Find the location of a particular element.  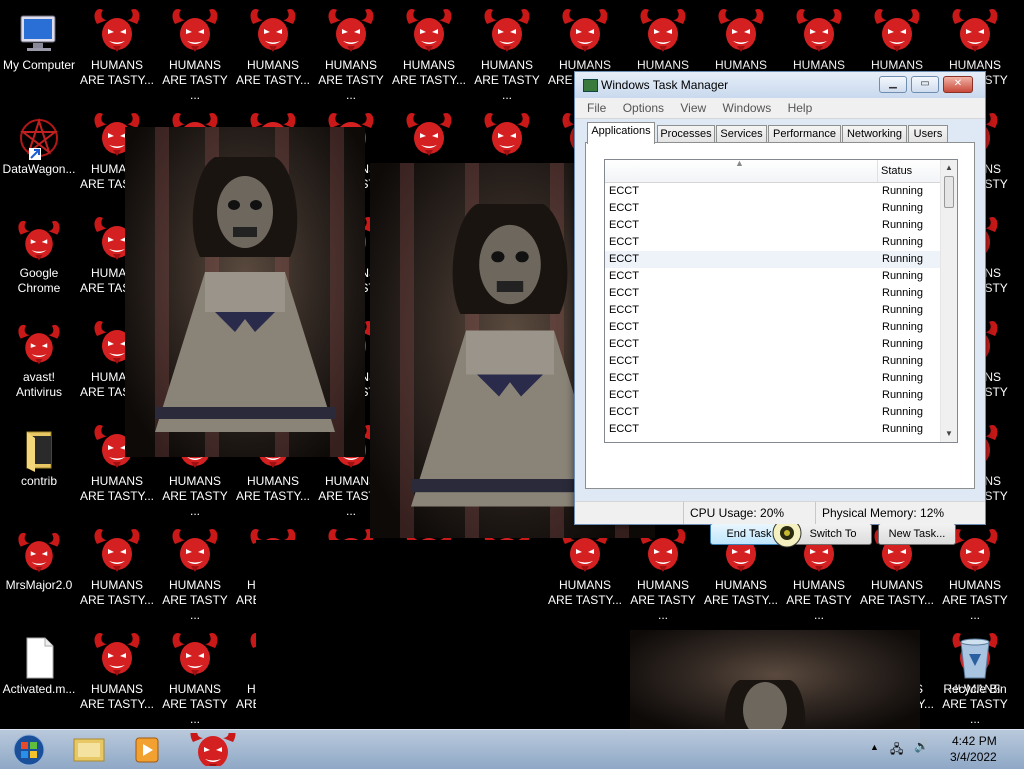

volume-icon: 🔊 is located at coordinates (921, 746).